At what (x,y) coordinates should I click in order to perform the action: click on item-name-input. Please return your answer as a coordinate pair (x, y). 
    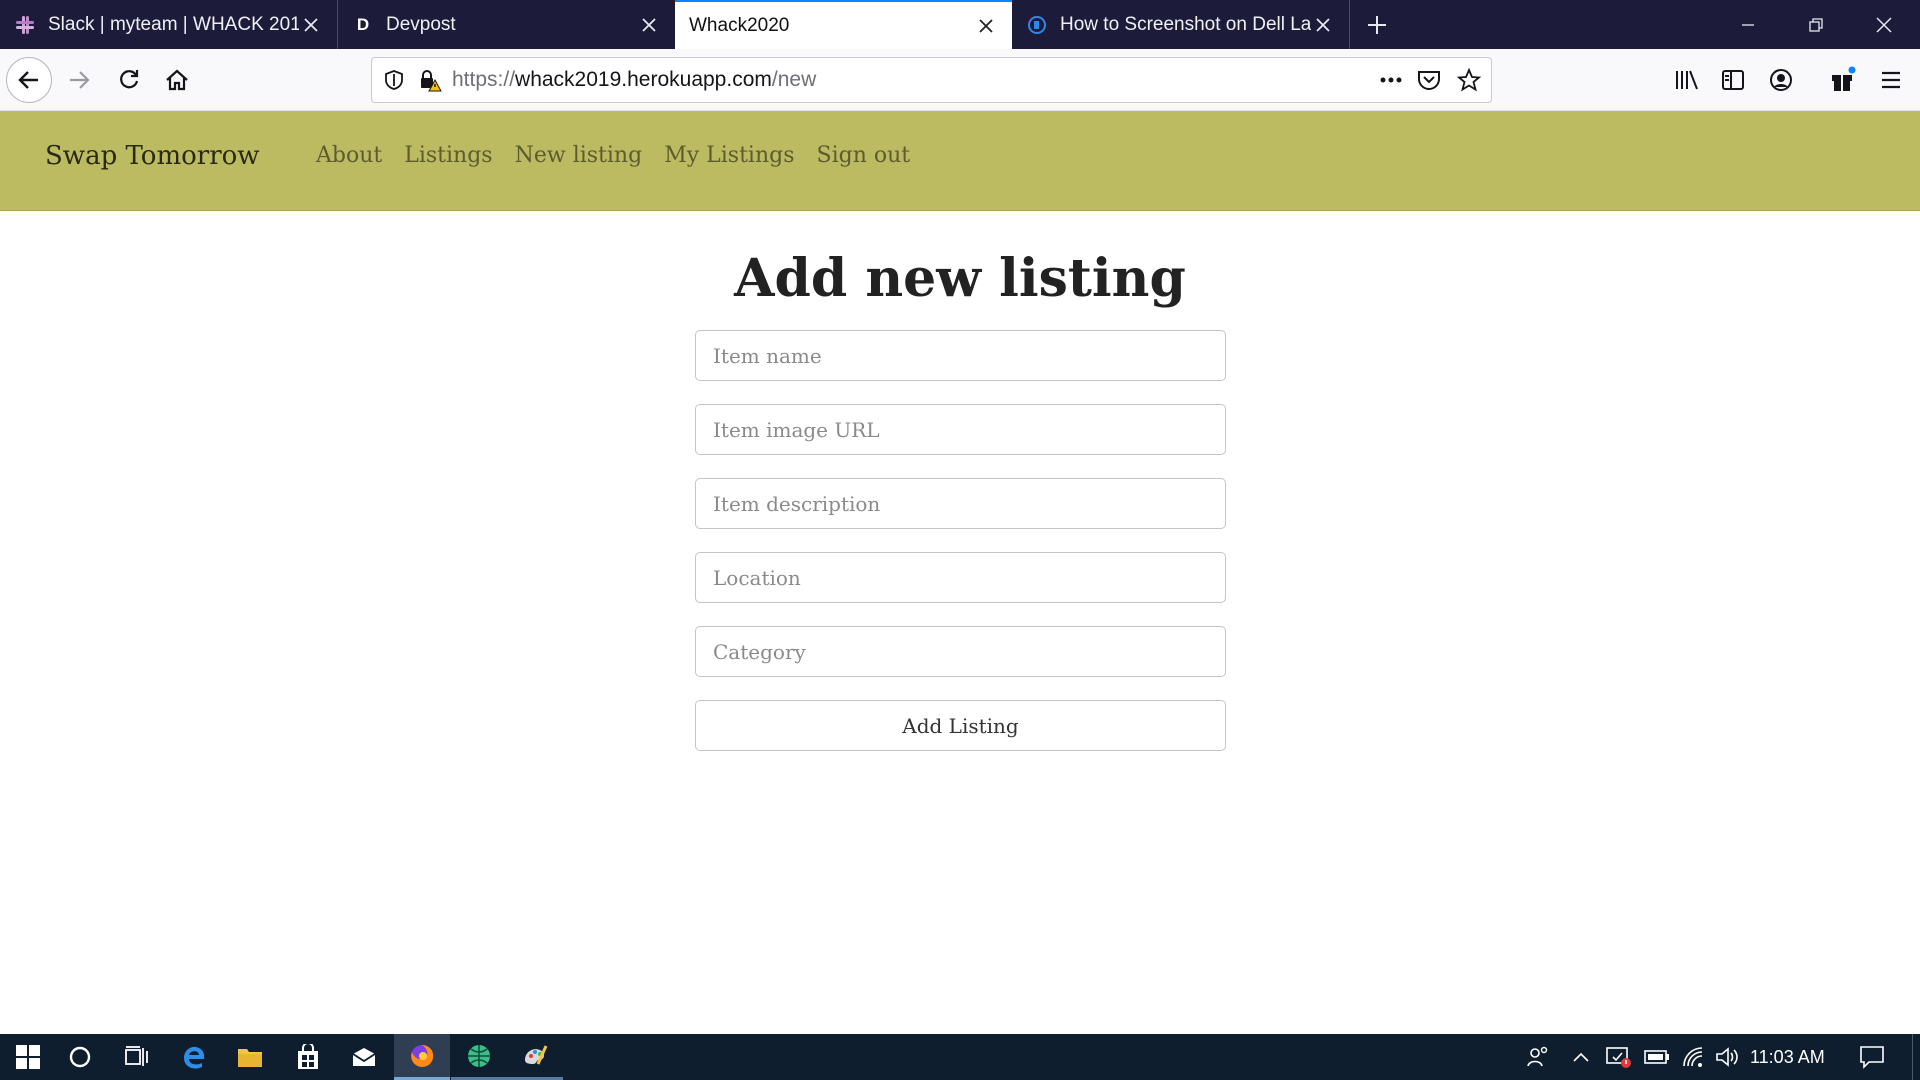
    Looking at the image, I should click on (960, 355).